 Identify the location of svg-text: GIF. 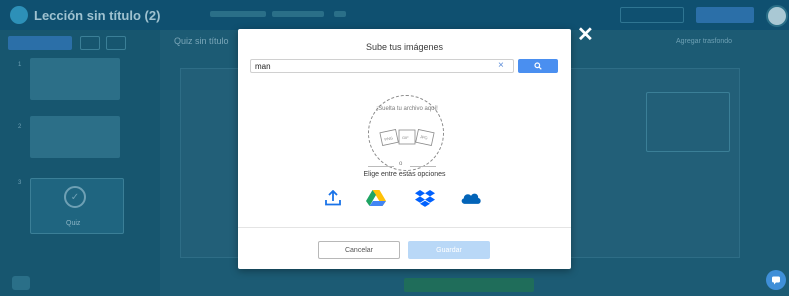
(405, 137).